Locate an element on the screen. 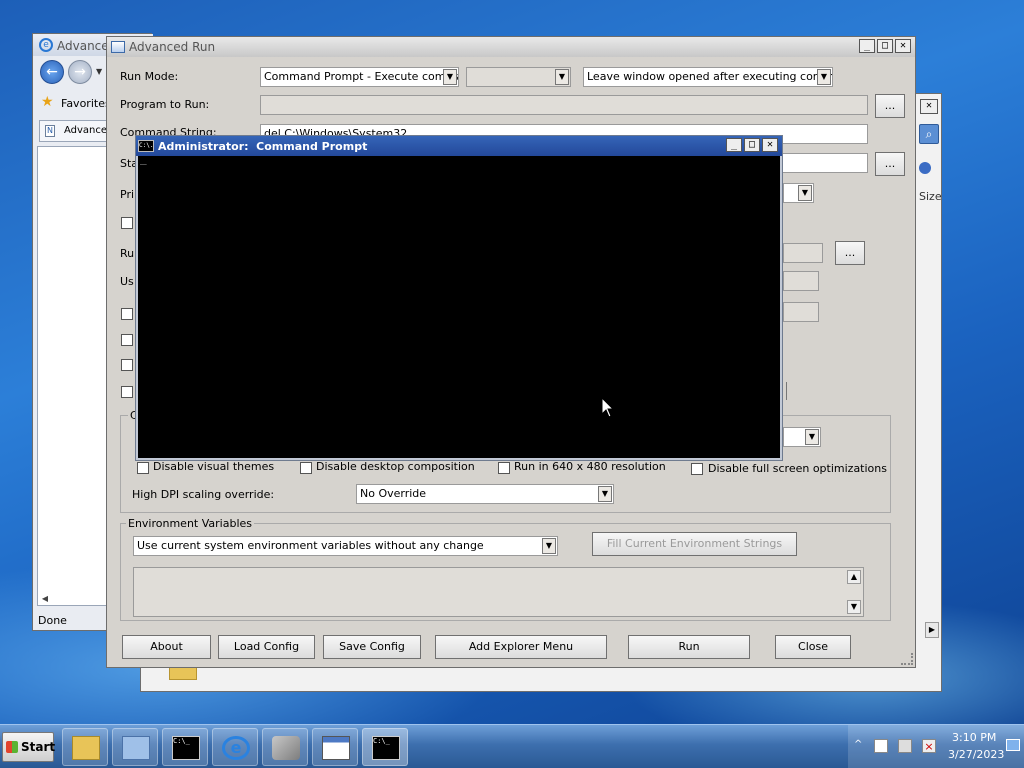 The height and width of the screenshot is (768, 1024). ie-icon: e is located at coordinates (236, 748).